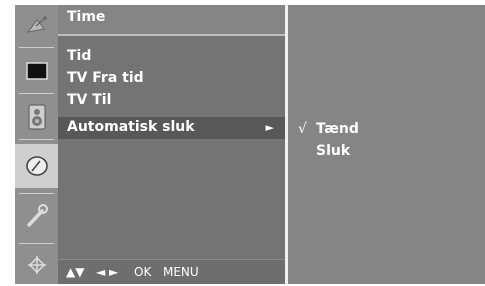 This screenshot has height=286, width=485. I want to click on submenu-option-sluk: Sluk, so click(385, 152).